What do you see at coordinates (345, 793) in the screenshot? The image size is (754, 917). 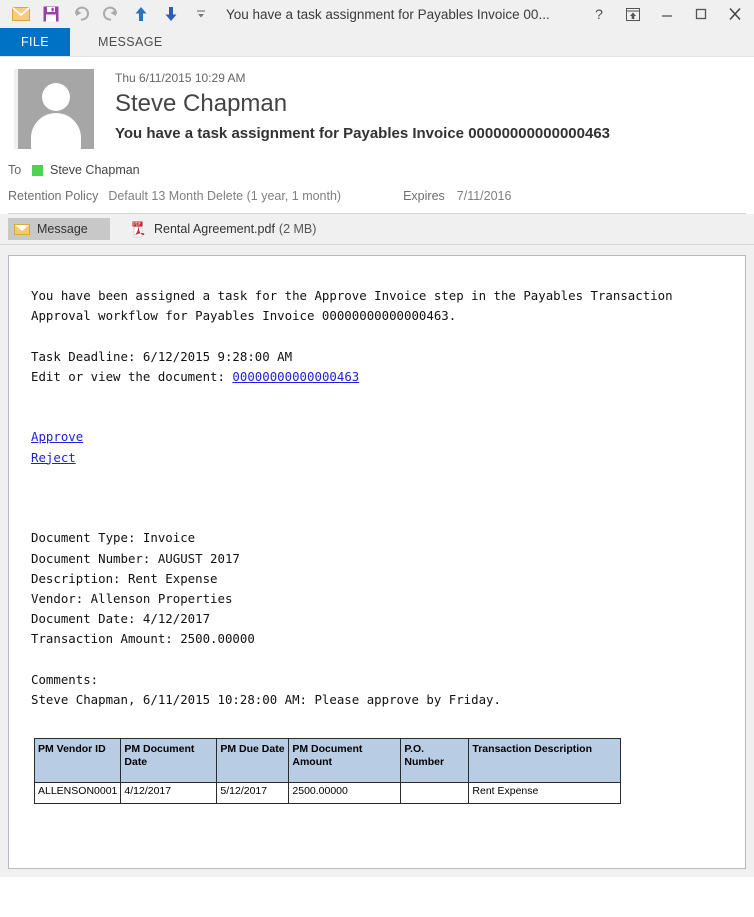 I see `table-cell: 2500.00000` at bounding box center [345, 793].